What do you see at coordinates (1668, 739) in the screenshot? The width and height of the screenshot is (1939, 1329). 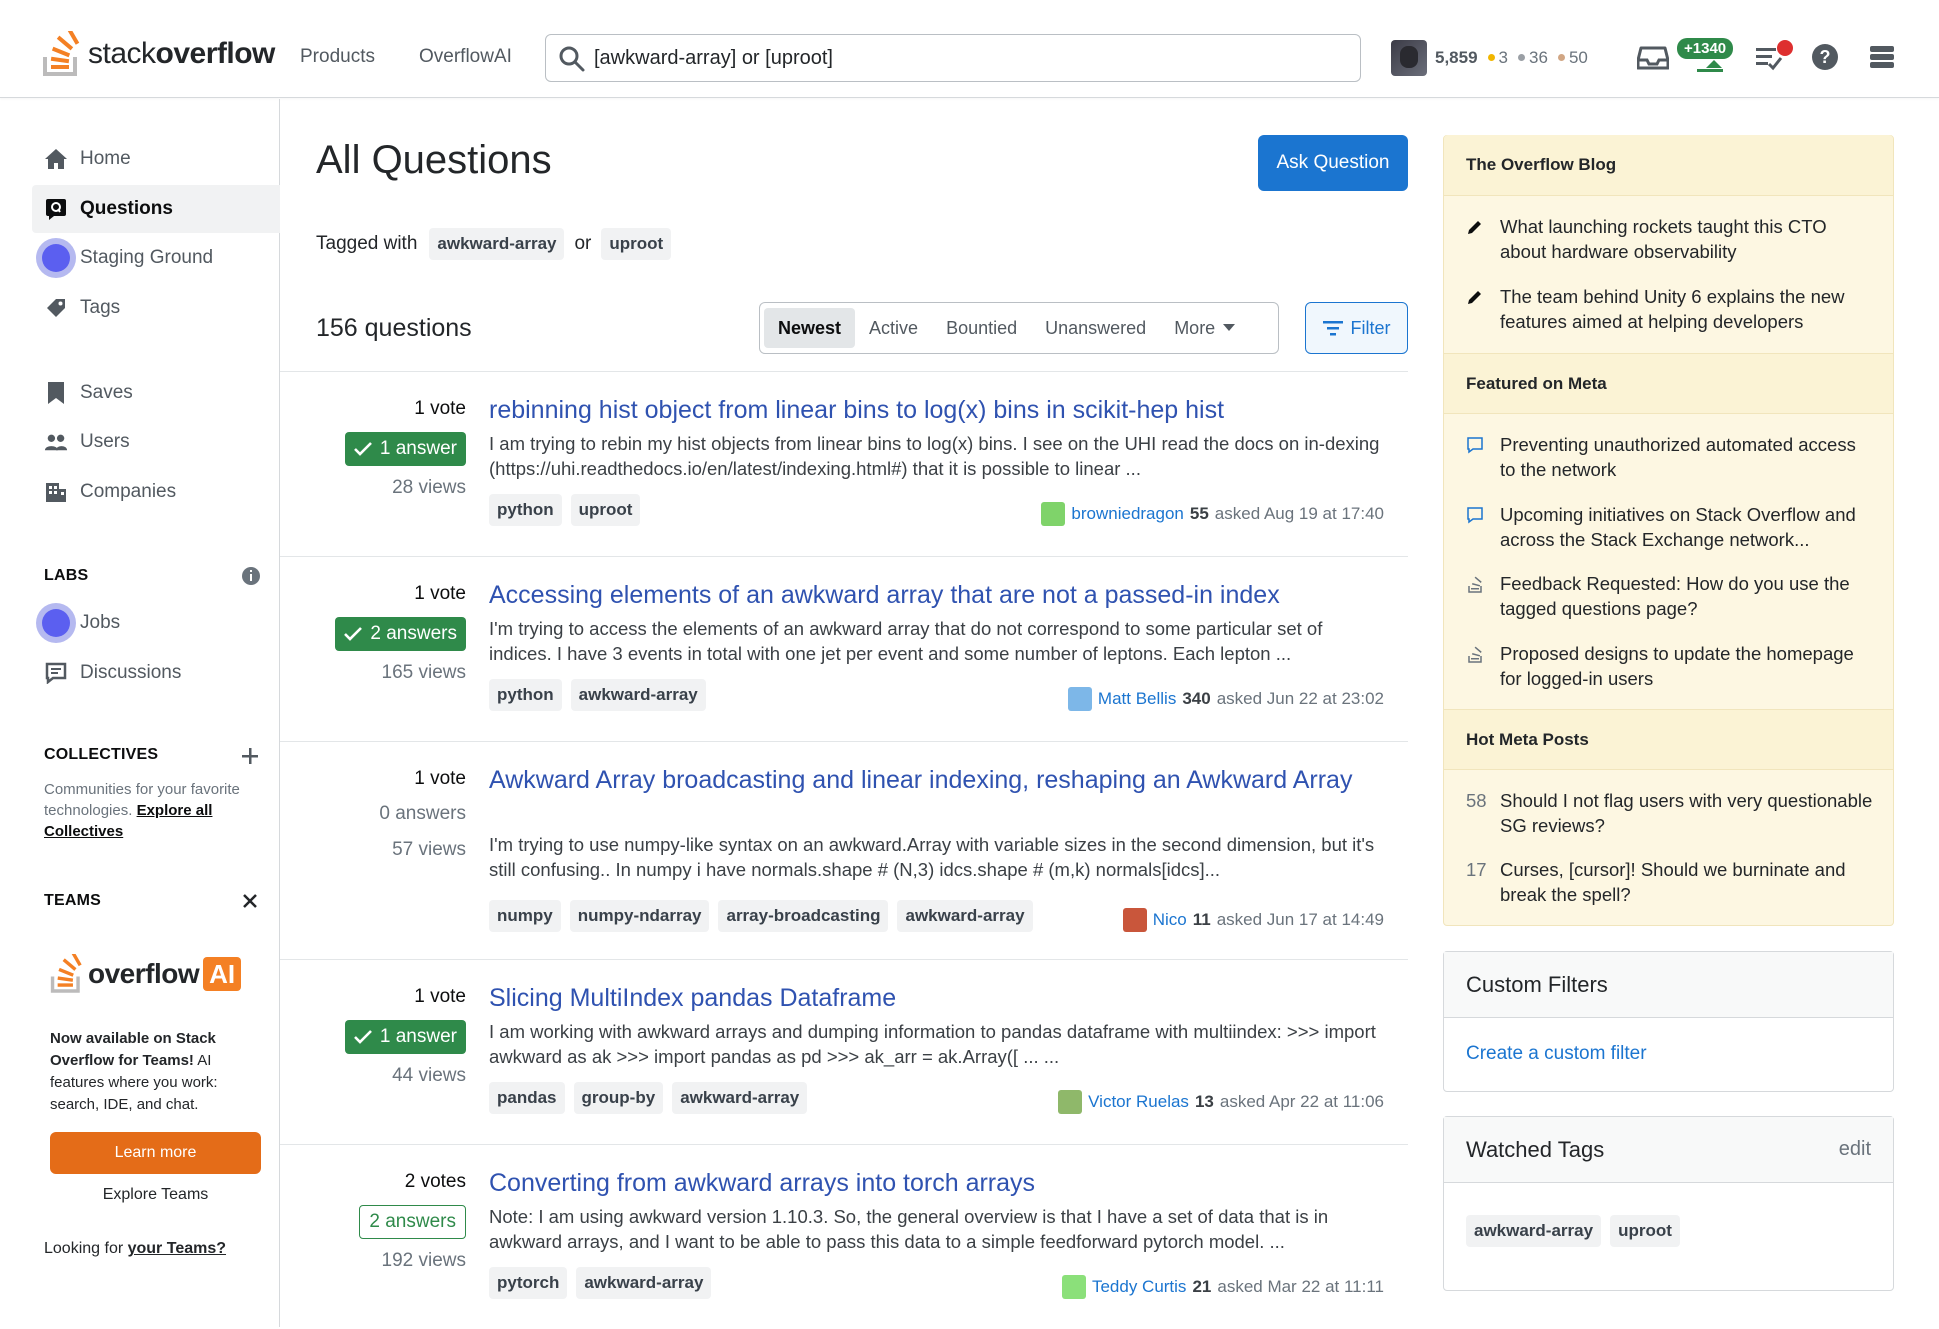 I see `hot-meta-heading: Hot Meta Posts` at bounding box center [1668, 739].